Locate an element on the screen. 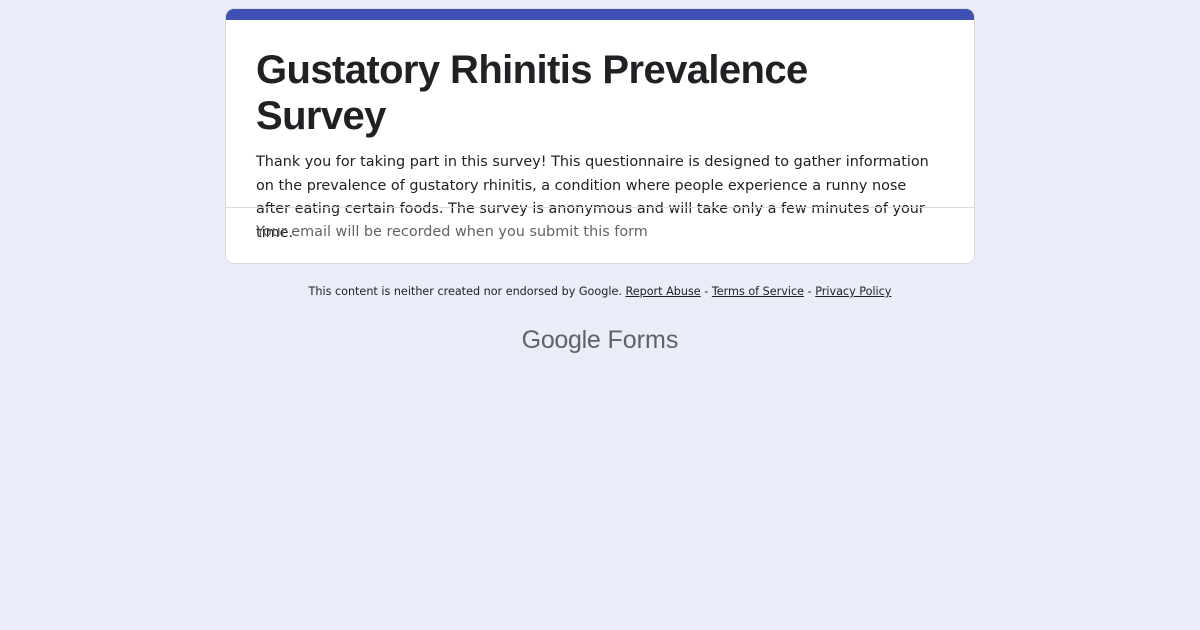  google-wordmark: Google is located at coordinates (561, 340).